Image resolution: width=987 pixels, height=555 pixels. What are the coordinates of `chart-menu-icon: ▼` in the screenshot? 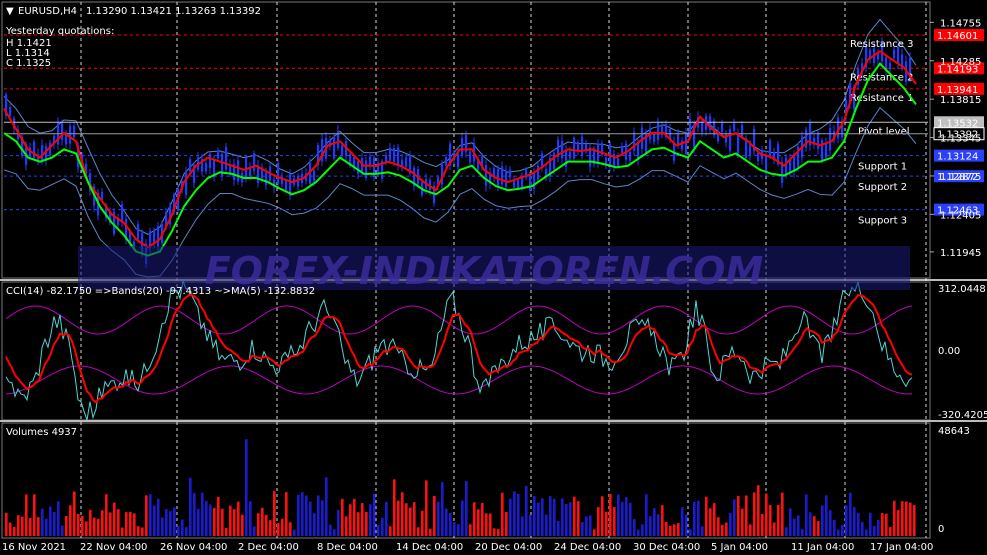 It's located at (10, 11).